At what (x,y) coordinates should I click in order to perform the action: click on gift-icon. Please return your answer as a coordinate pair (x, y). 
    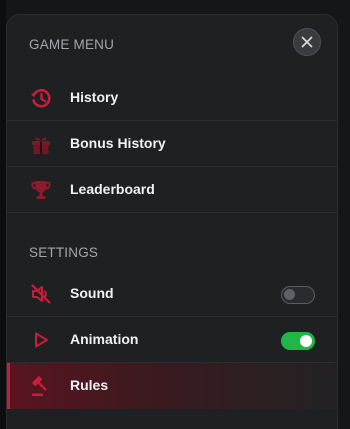
    Looking at the image, I should click on (41, 144).